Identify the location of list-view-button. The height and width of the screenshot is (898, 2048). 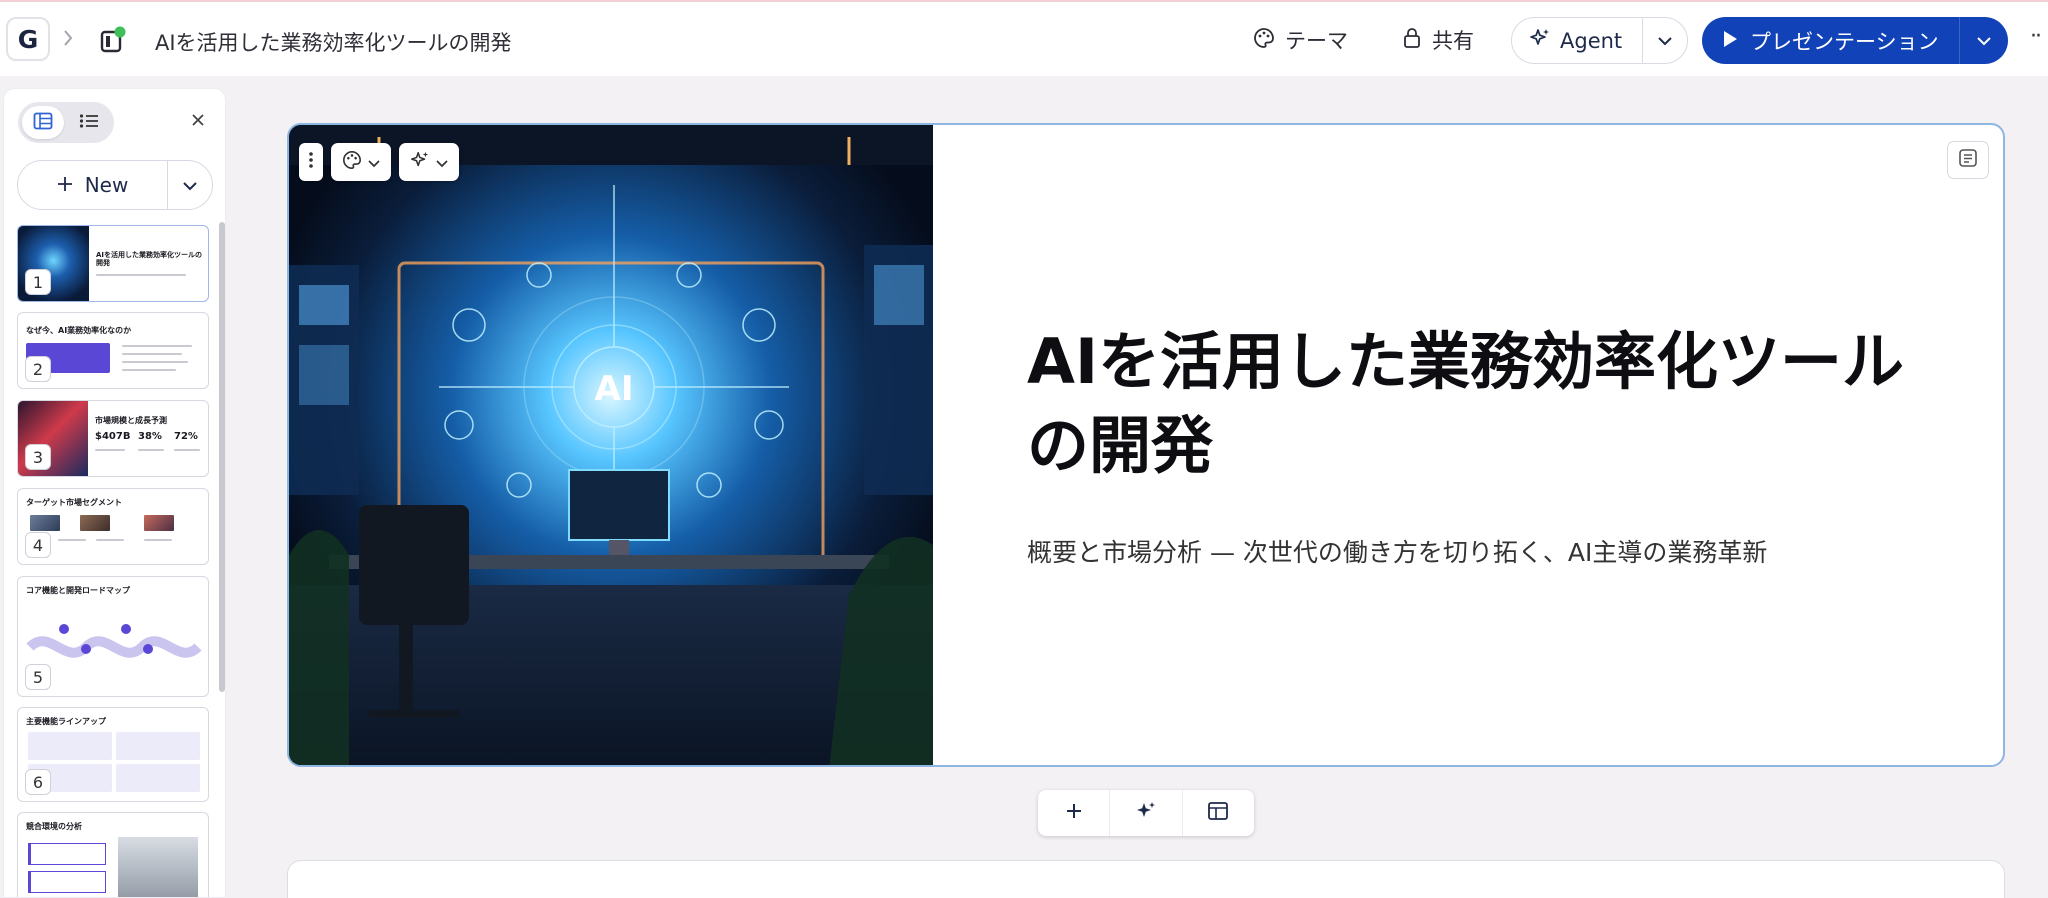
(89, 122).